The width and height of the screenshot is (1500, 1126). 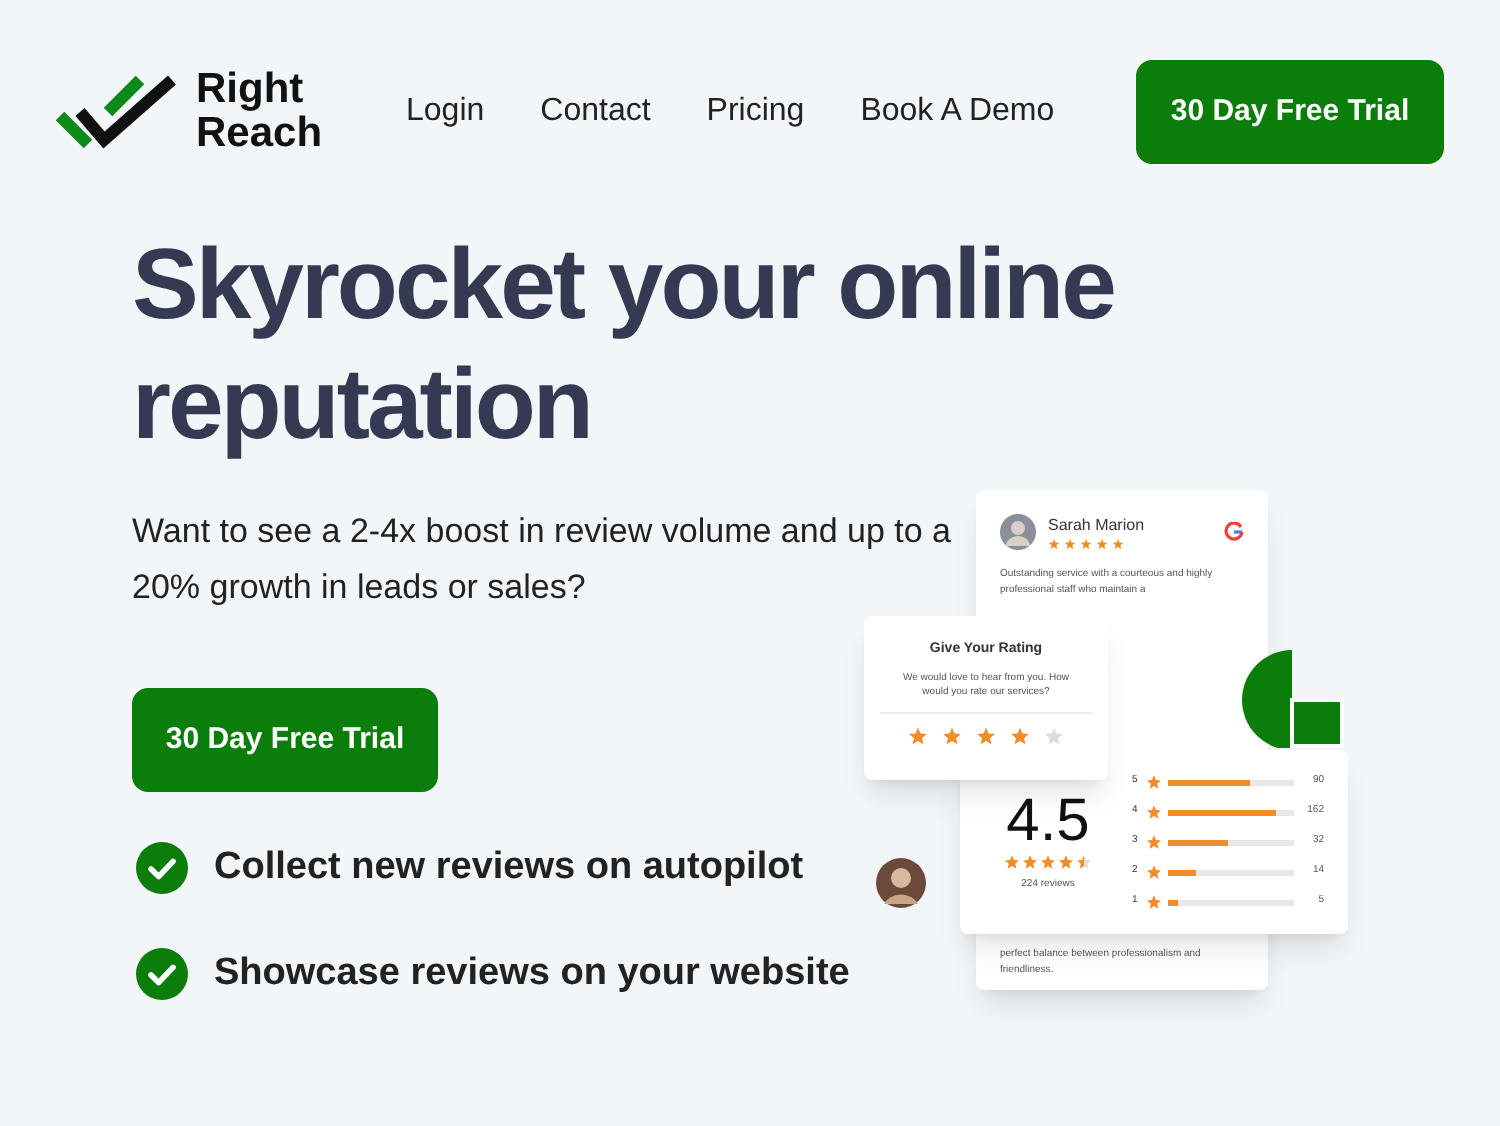 I want to click on logo-text: Right Reach, so click(x=259, y=112).